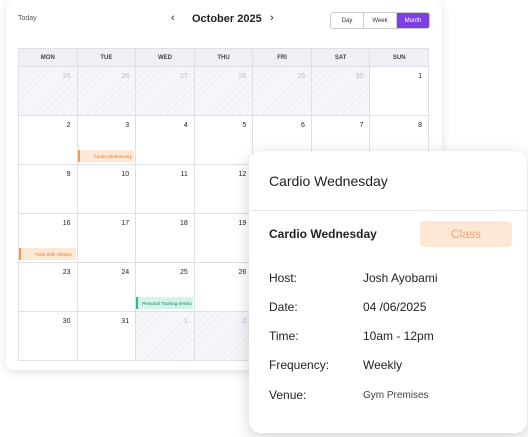  I want to click on event-detail-header: Cardio Wednesday, so click(388, 181).